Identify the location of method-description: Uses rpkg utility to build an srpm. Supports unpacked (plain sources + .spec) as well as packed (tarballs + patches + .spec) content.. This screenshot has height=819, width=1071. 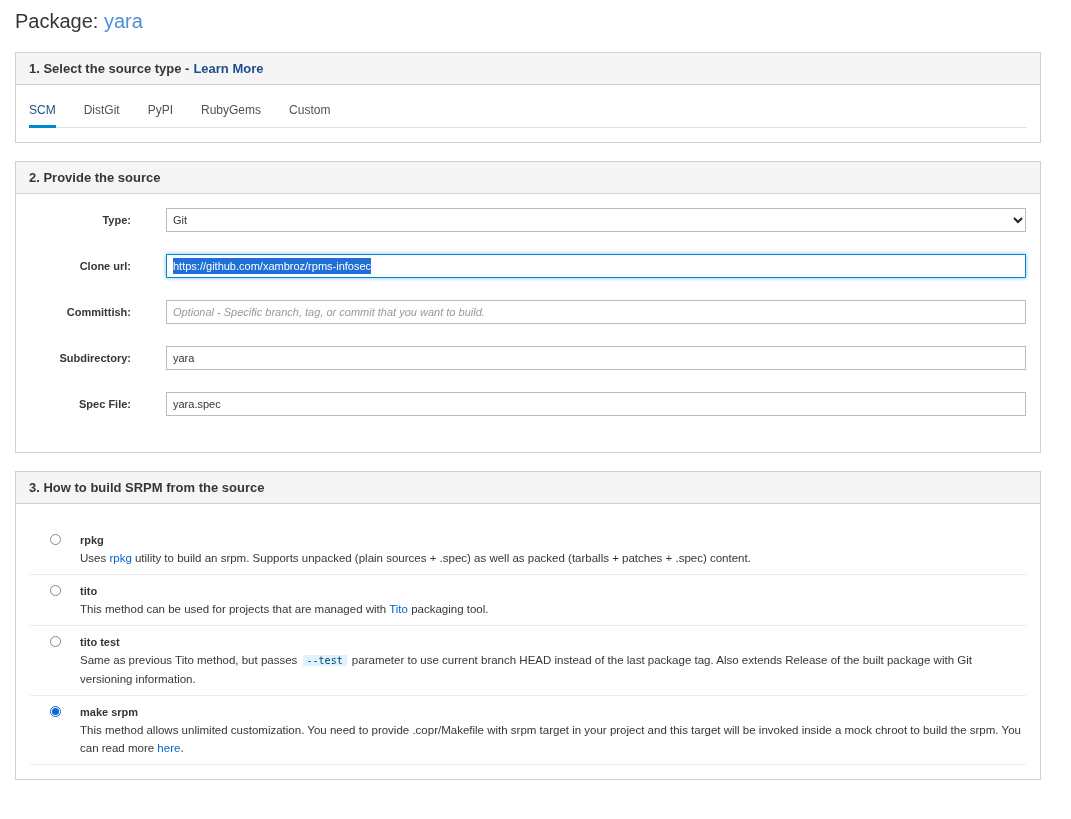
(416, 558).